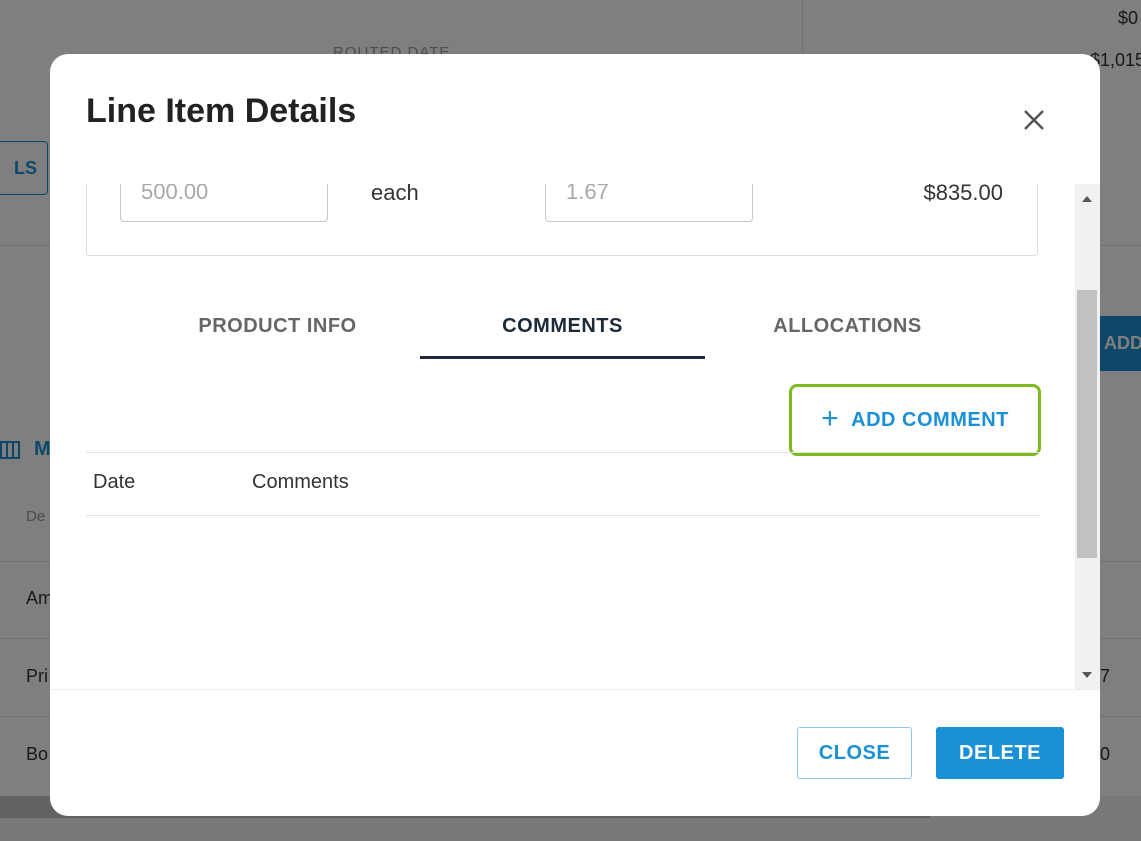 This screenshot has width=1141, height=841. What do you see at coordinates (1000, 753) in the screenshot?
I see `delete-button: DELETE` at bounding box center [1000, 753].